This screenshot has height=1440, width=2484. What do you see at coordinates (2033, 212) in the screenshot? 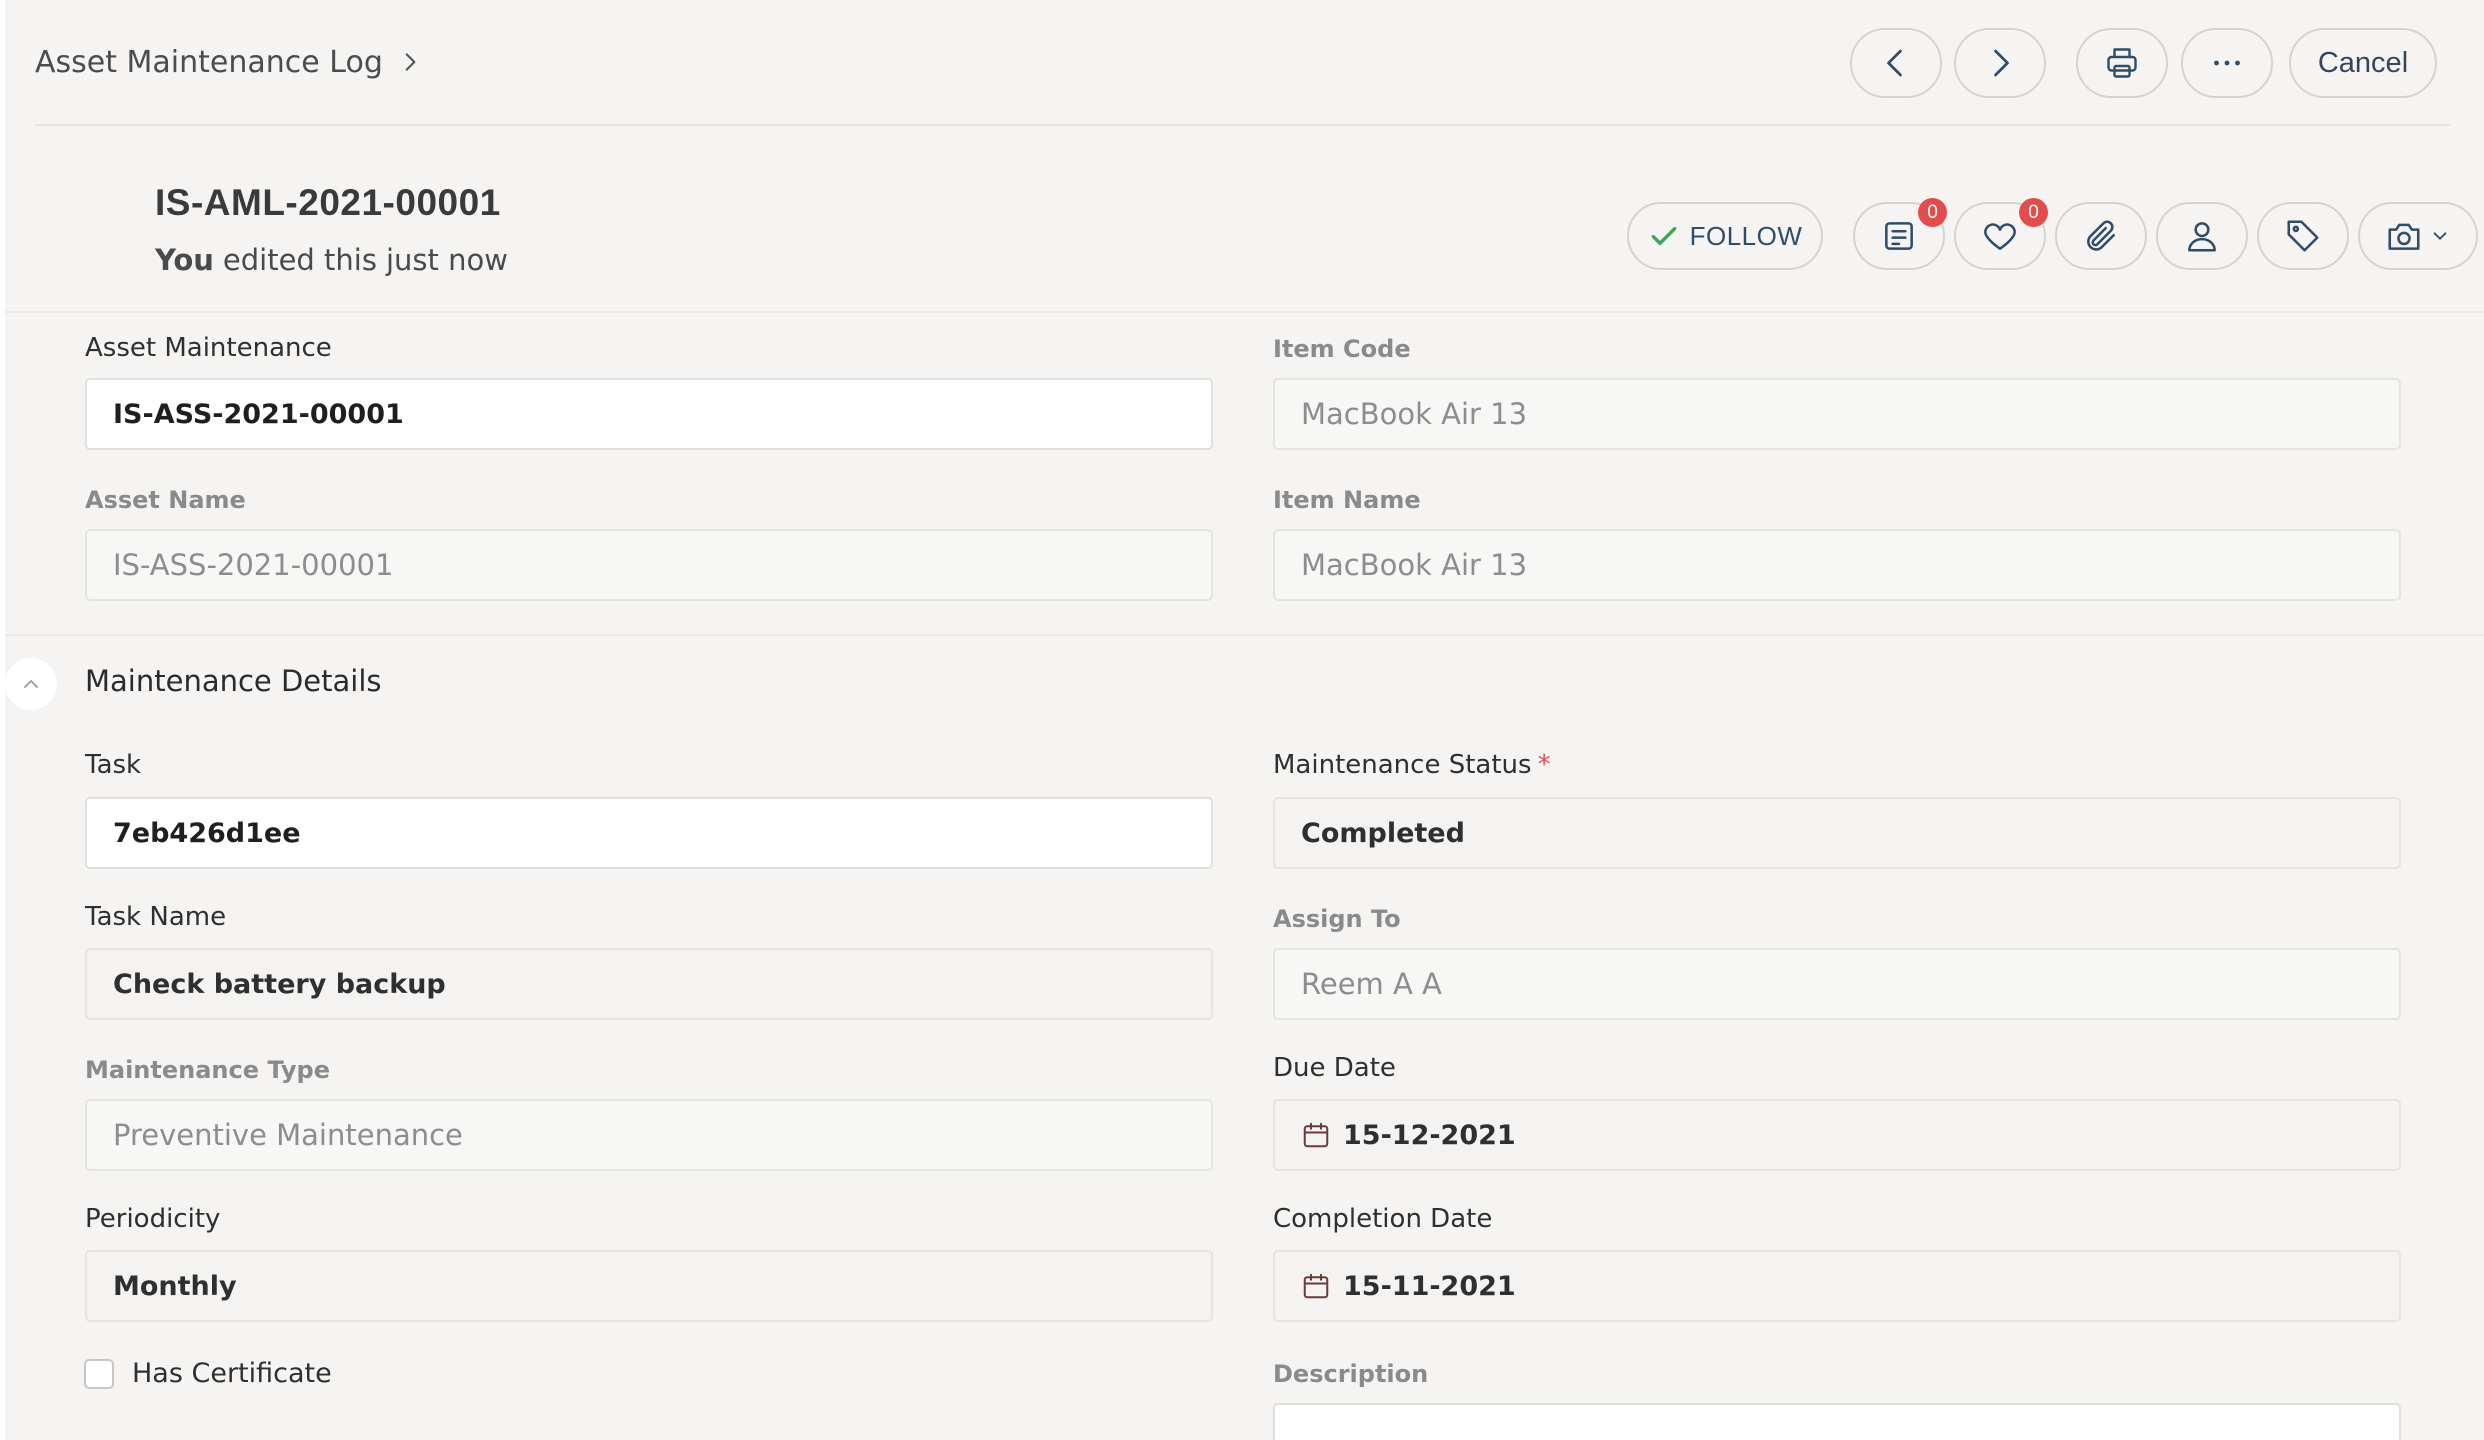
I see `likes-count-badge: 0` at bounding box center [2033, 212].